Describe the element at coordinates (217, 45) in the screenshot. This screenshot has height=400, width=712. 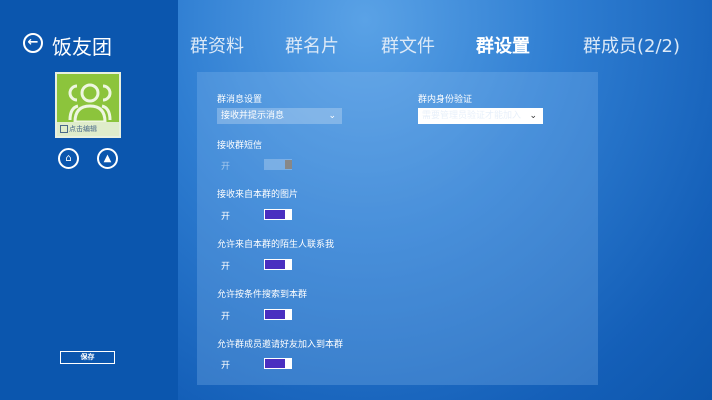
I see `tab-group-info: 群资料` at that location.